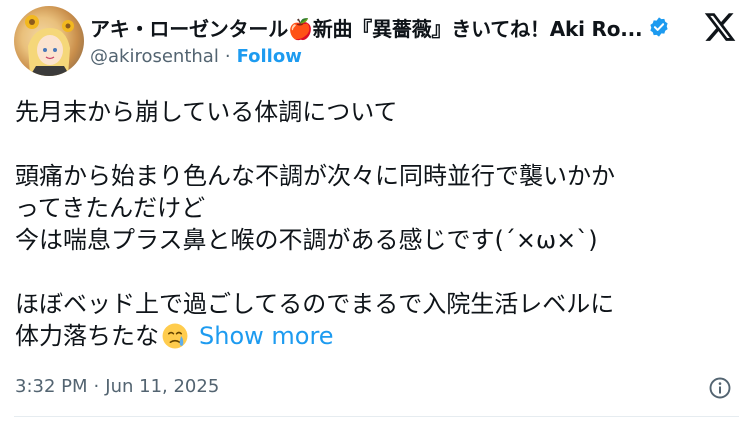 This screenshot has height=423, width=753. Describe the element at coordinates (154, 56) in the screenshot. I see `author-handle: @akirosenthal` at that location.